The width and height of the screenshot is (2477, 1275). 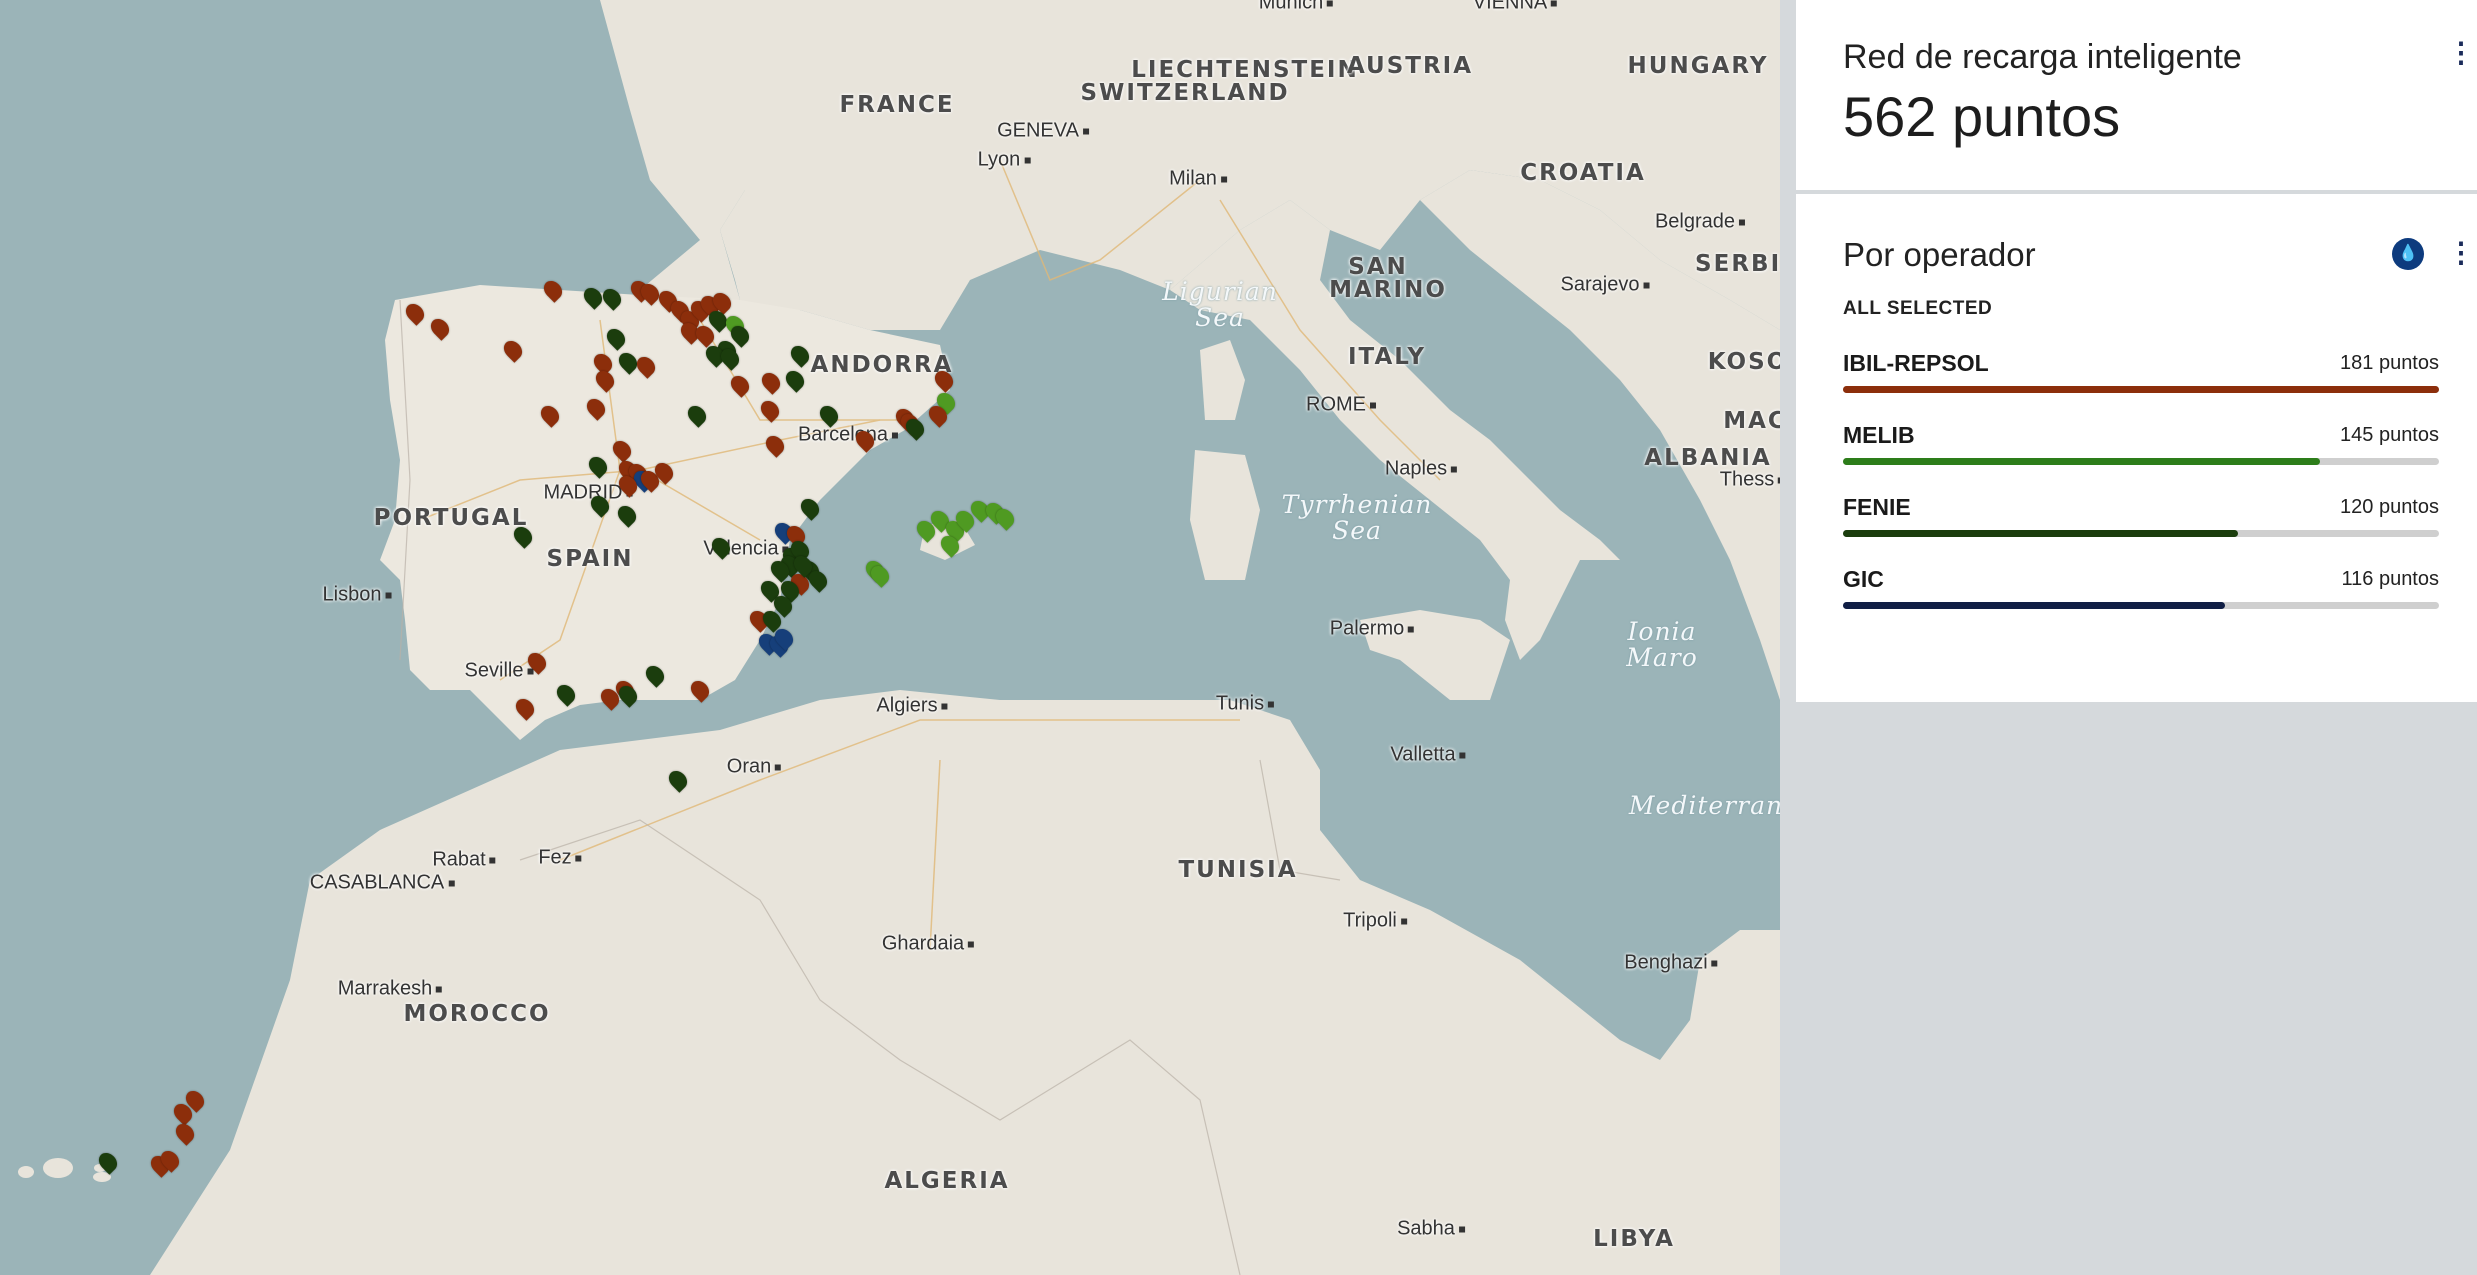 What do you see at coordinates (451, 518) in the screenshot?
I see `country-label: PORTUGAL` at bounding box center [451, 518].